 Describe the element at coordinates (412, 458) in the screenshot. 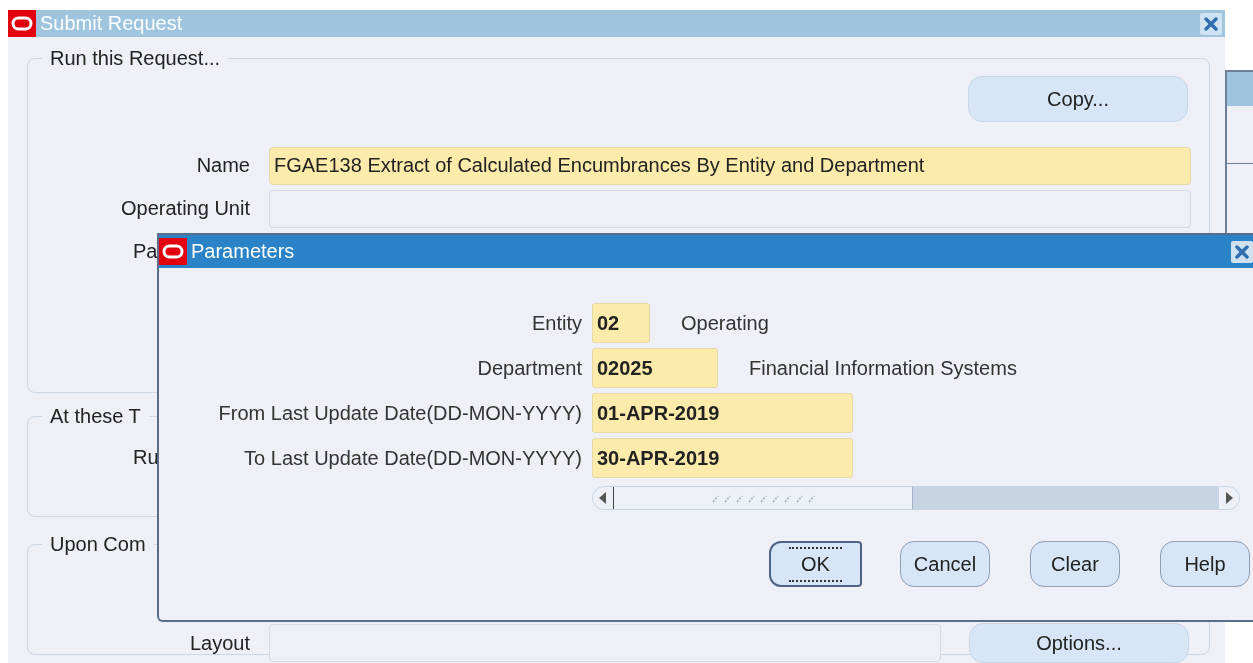

I see `parameter-label: To Last Update Date(DD-MON-YYYY)` at that location.